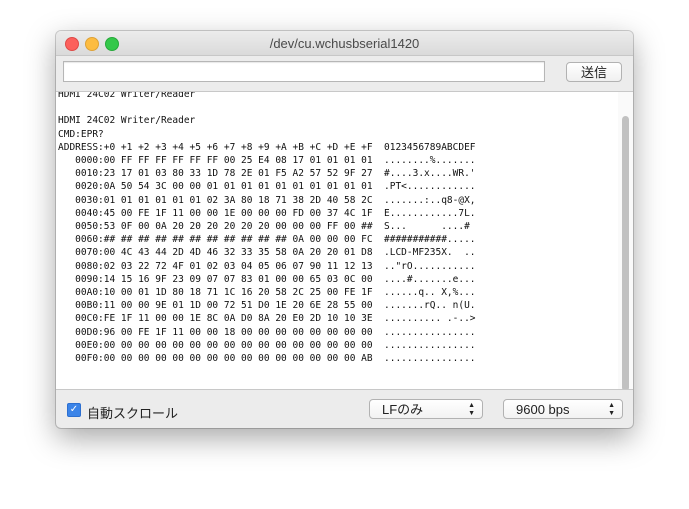 The height and width of the screenshot is (509, 689). Describe the element at coordinates (133, 413) in the screenshot. I see `autoscroll-label: 自動スクロール` at that location.